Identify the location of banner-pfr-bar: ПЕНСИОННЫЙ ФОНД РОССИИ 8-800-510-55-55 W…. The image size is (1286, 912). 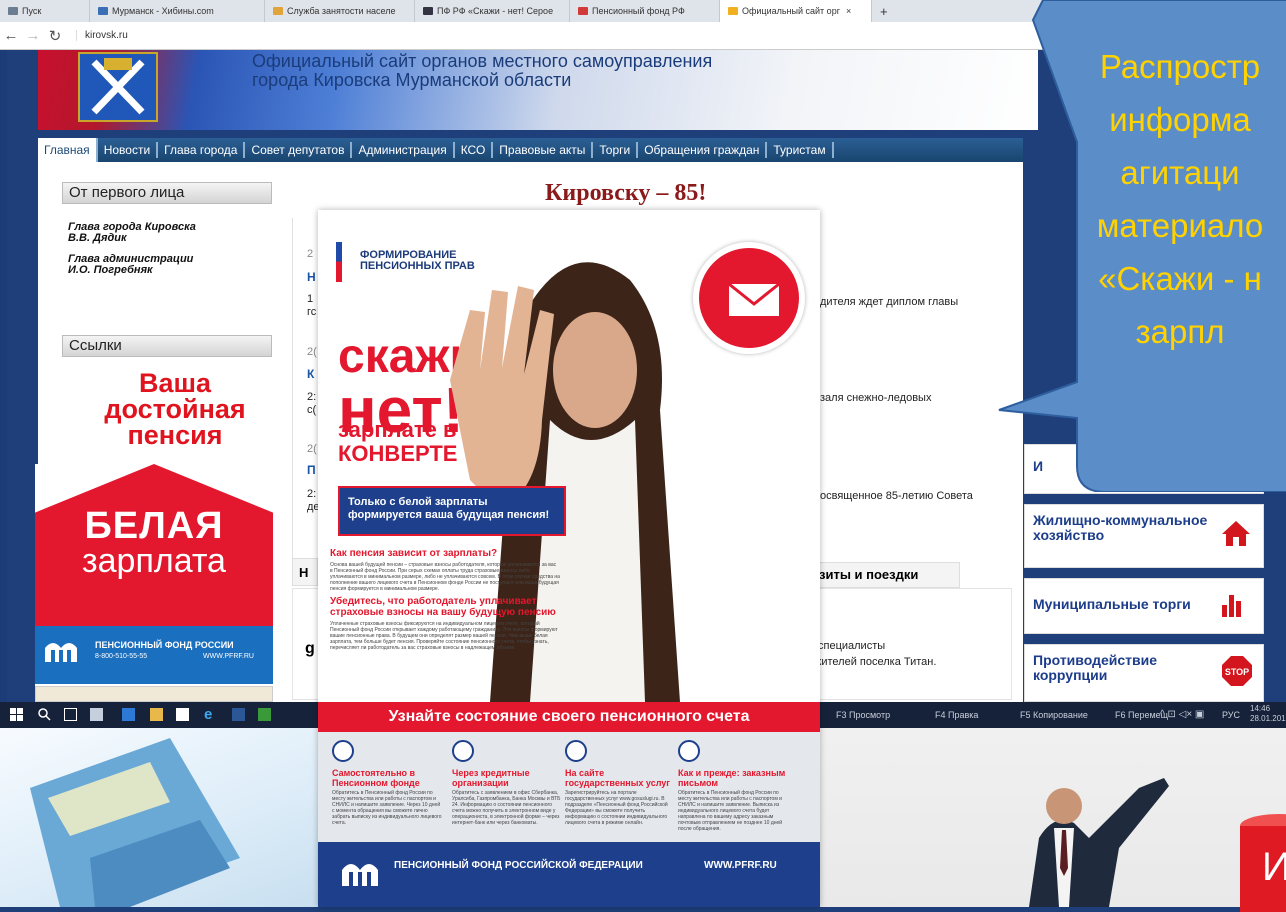
(154, 655).